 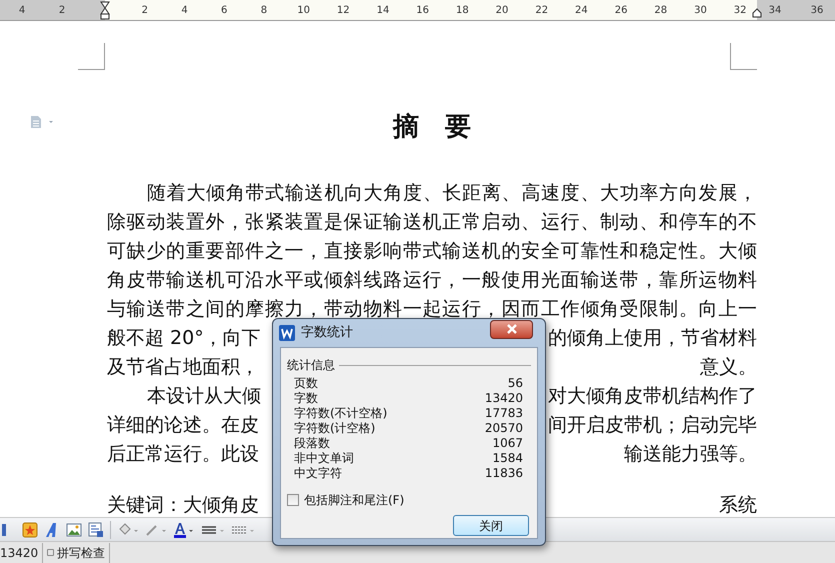 What do you see at coordinates (287, 333) in the screenshot?
I see `app-logo-icon` at bounding box center [287, 333].